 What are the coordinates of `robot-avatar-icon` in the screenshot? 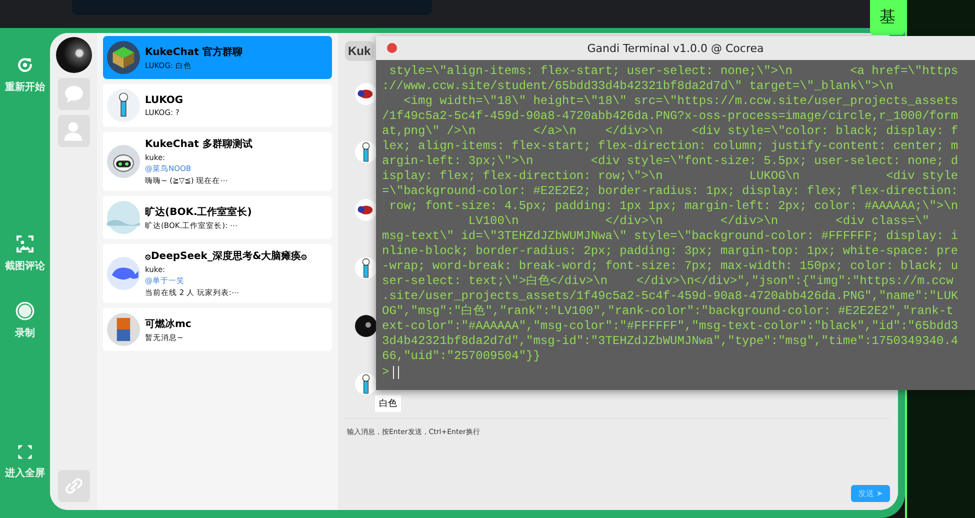 It's located at (123, 161).